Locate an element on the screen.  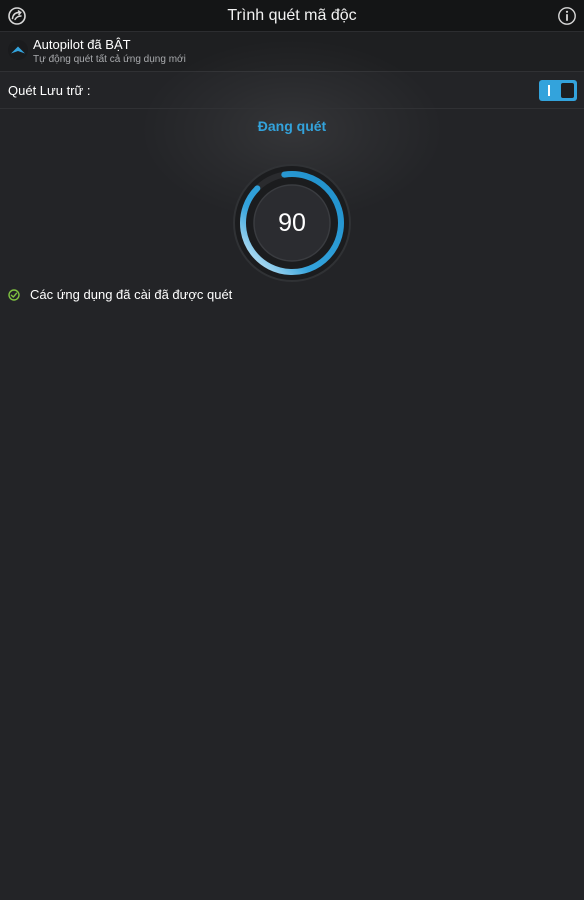
toggle-thumb is located at coordinates (567, 90).